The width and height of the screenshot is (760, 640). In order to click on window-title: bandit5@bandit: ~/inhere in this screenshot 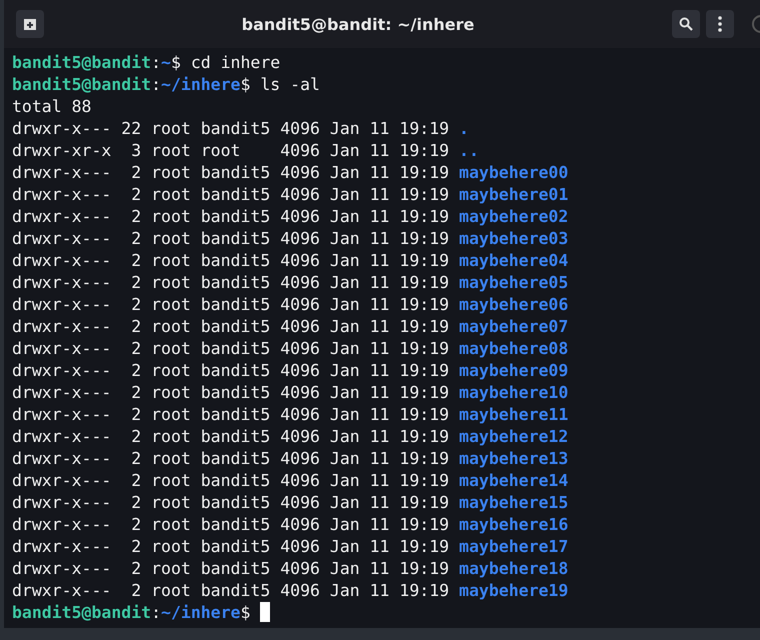, I will do `click(358, 24)`.